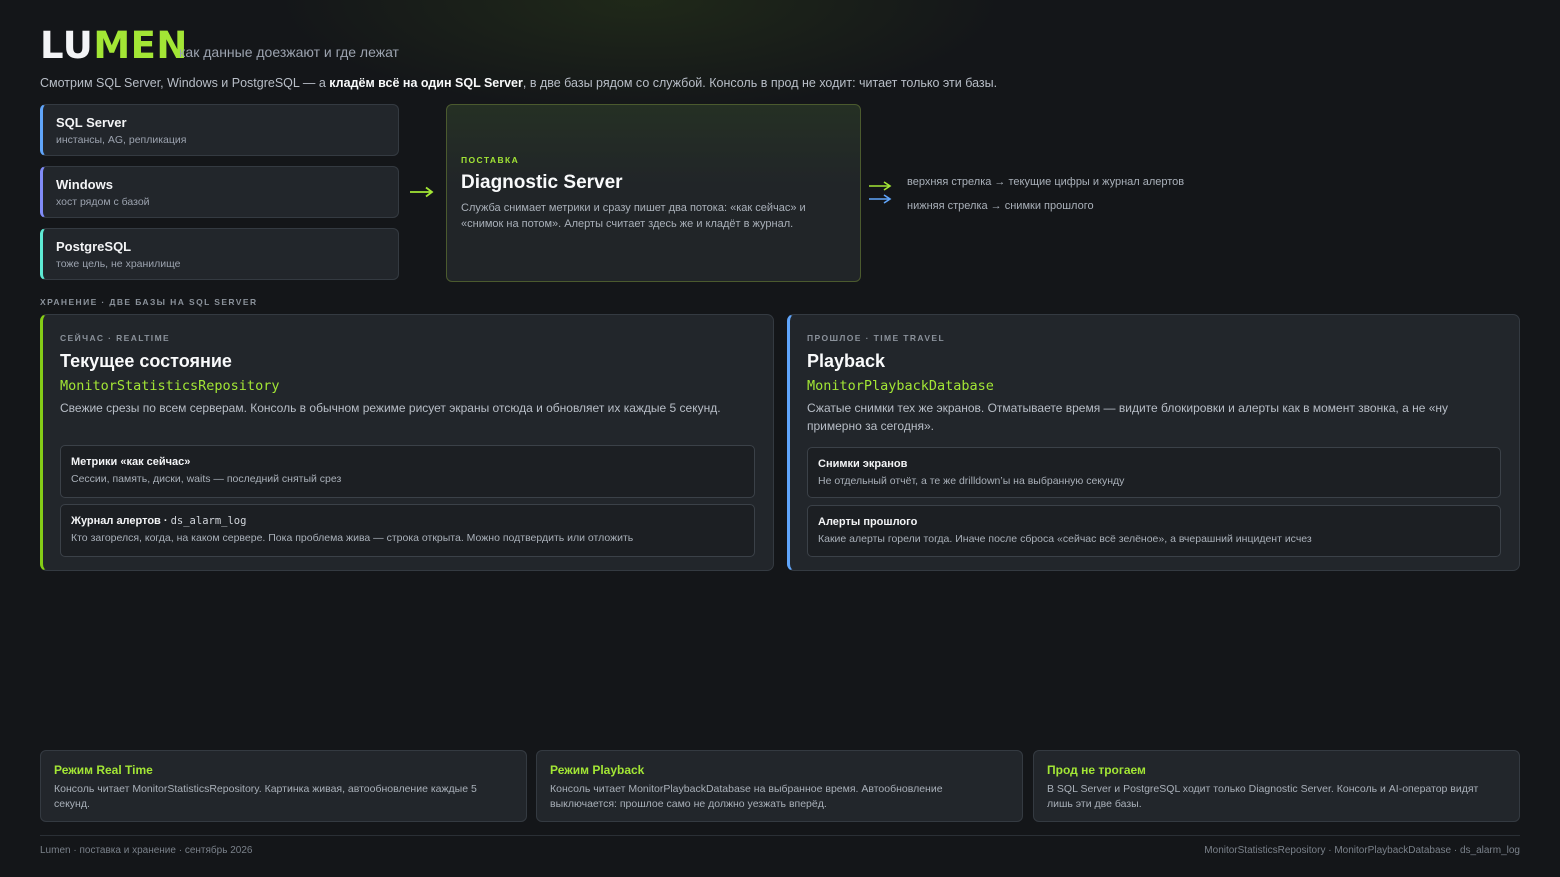 This screenshot has height=877, width=1560. I want to click on intro-emphasis: кладём всё на один SQL Server, so click(426, 83).